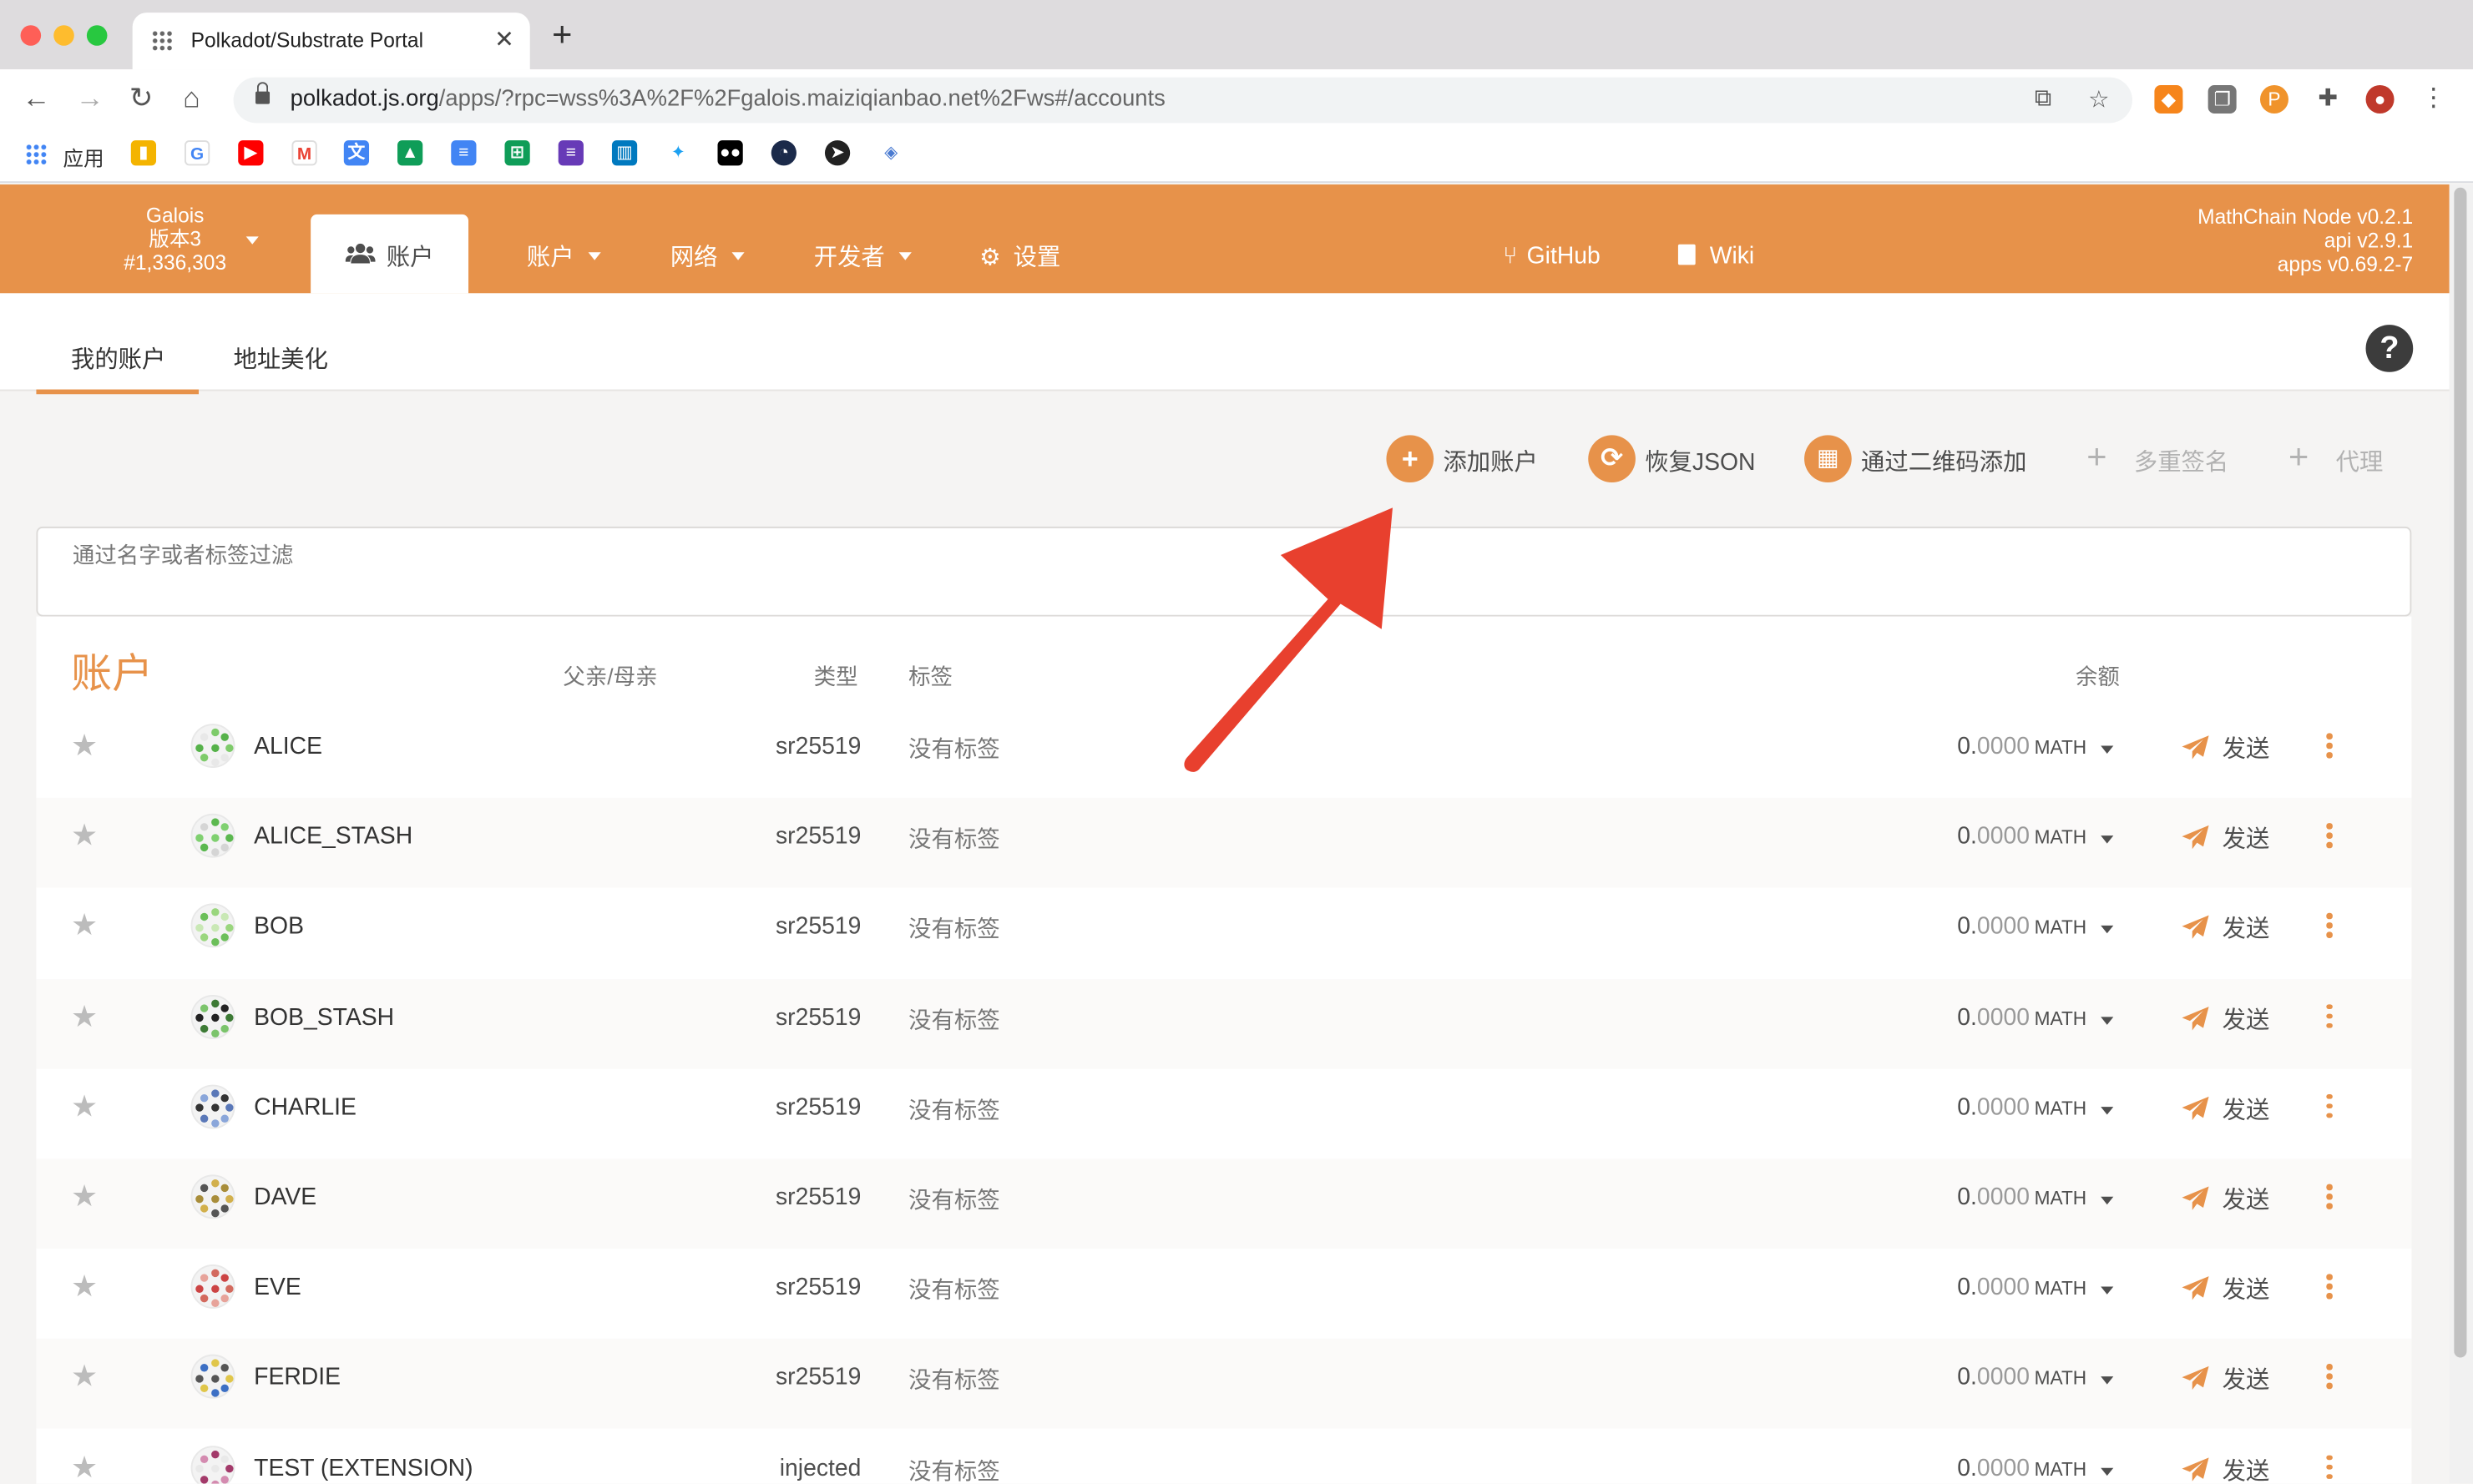 The height and width of the screenshot is (1484, 2473). I want to click on youtube-bookmark-icon: ▶, so click(251, 153).